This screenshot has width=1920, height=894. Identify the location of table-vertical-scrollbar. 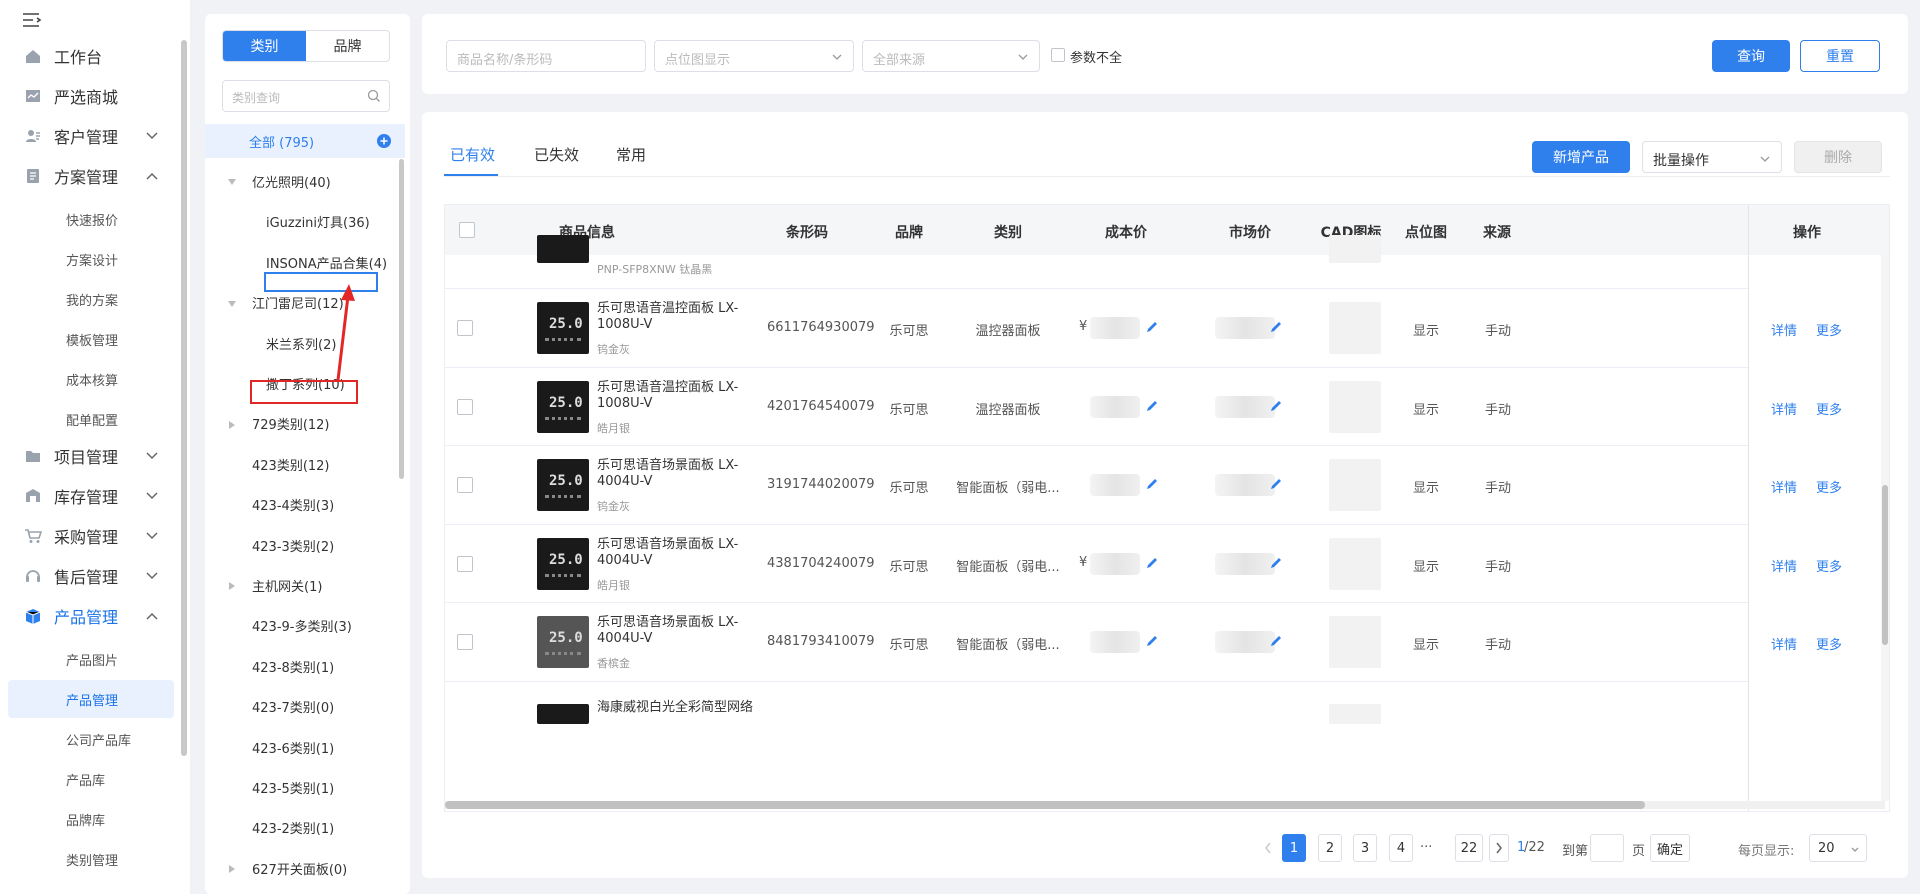
(1885, 528).